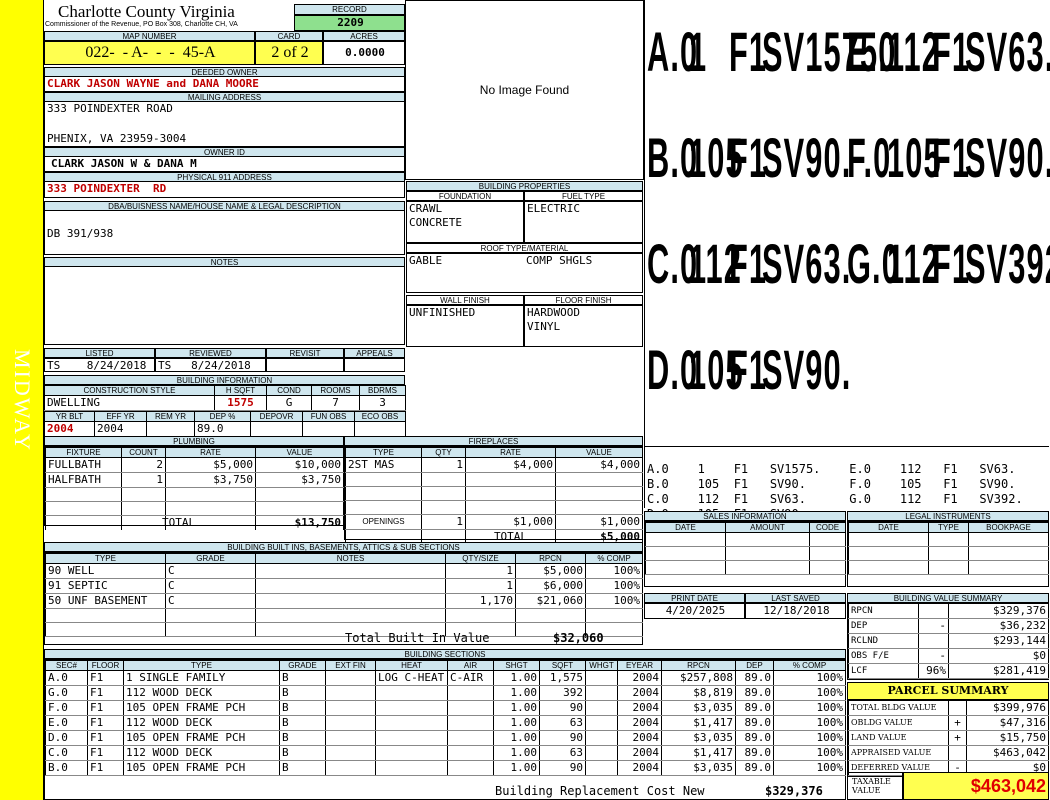 Image resolution: width=1050 pixels, height=800 pixels. I want to click on rooms: 7, so click(335, 403).